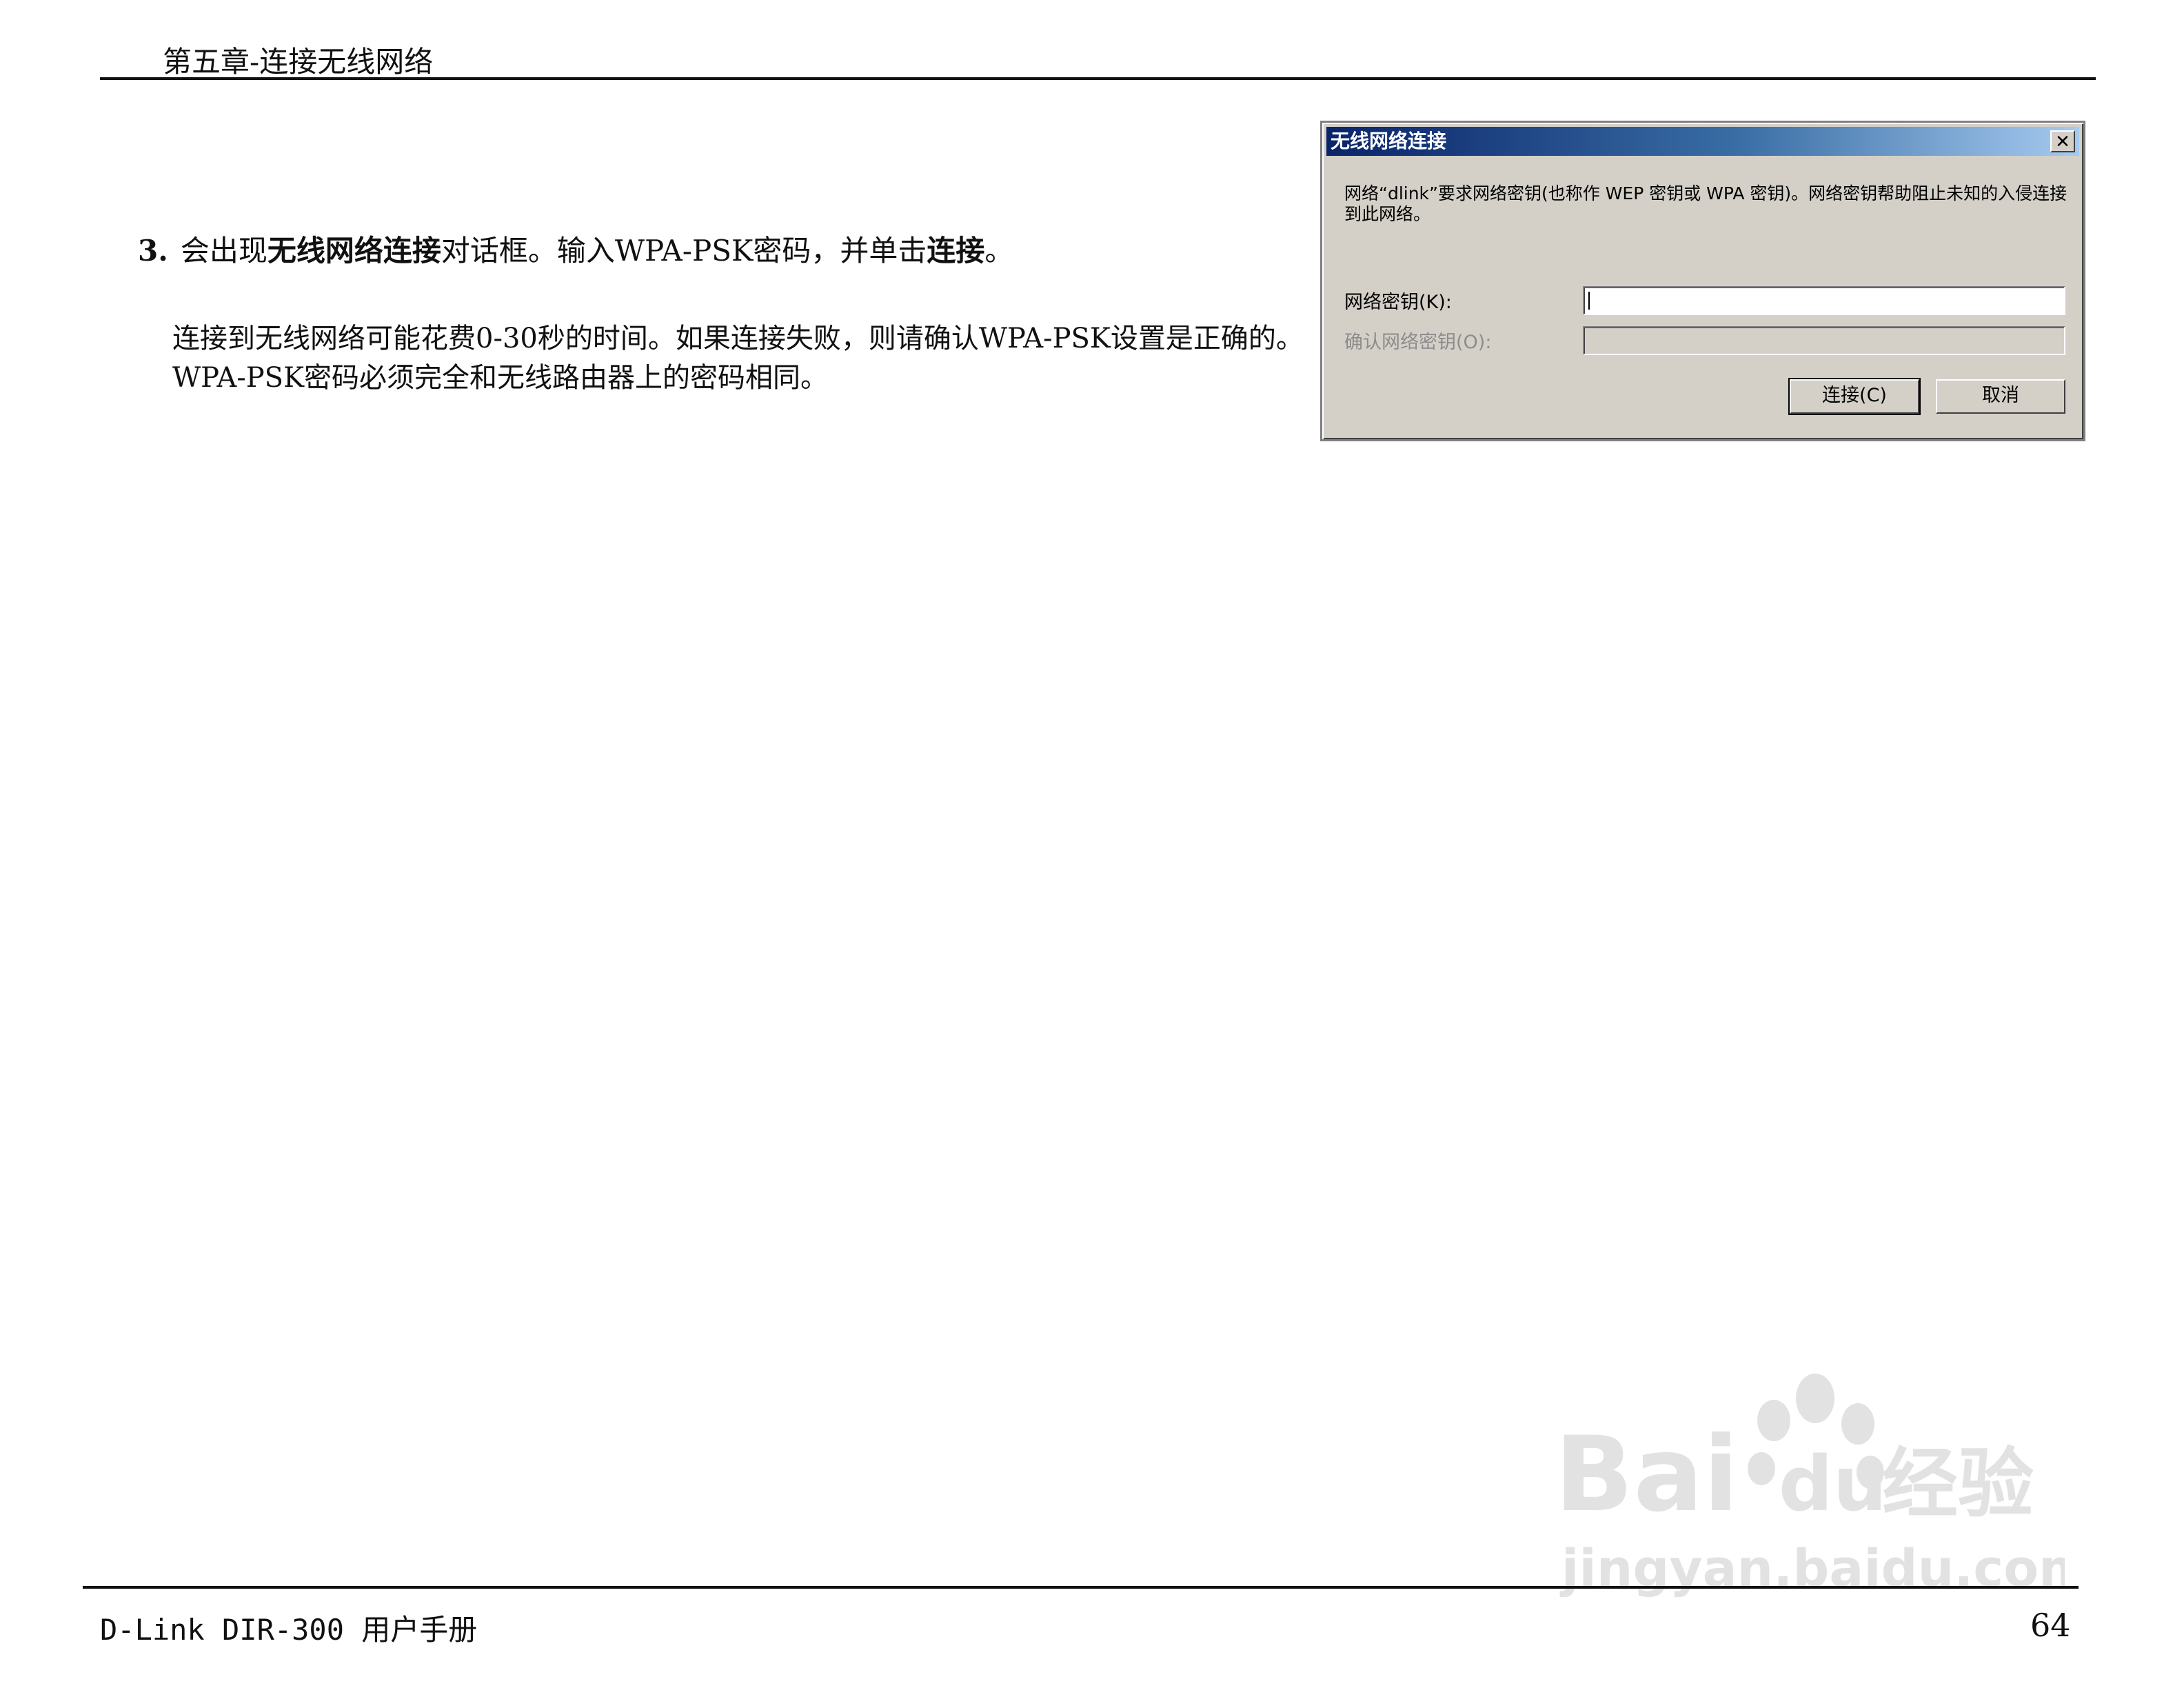 The height and width of the screenshot is (1688, 2184). I want to click on footer-manual-title: D-Link DIR-300 用户手册, so click(289, 1630).